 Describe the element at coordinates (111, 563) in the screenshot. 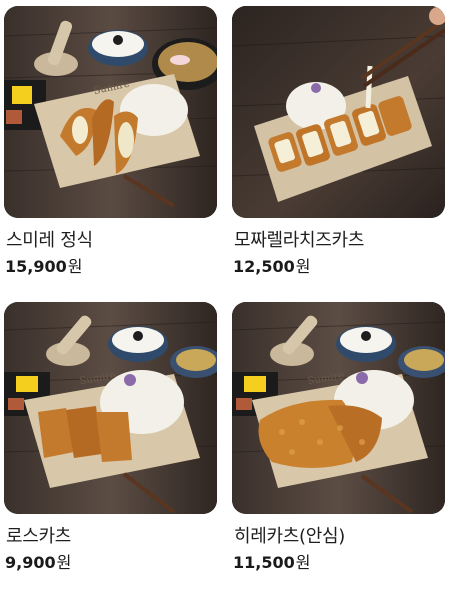

I see `product-price: 9,900원` at that location.